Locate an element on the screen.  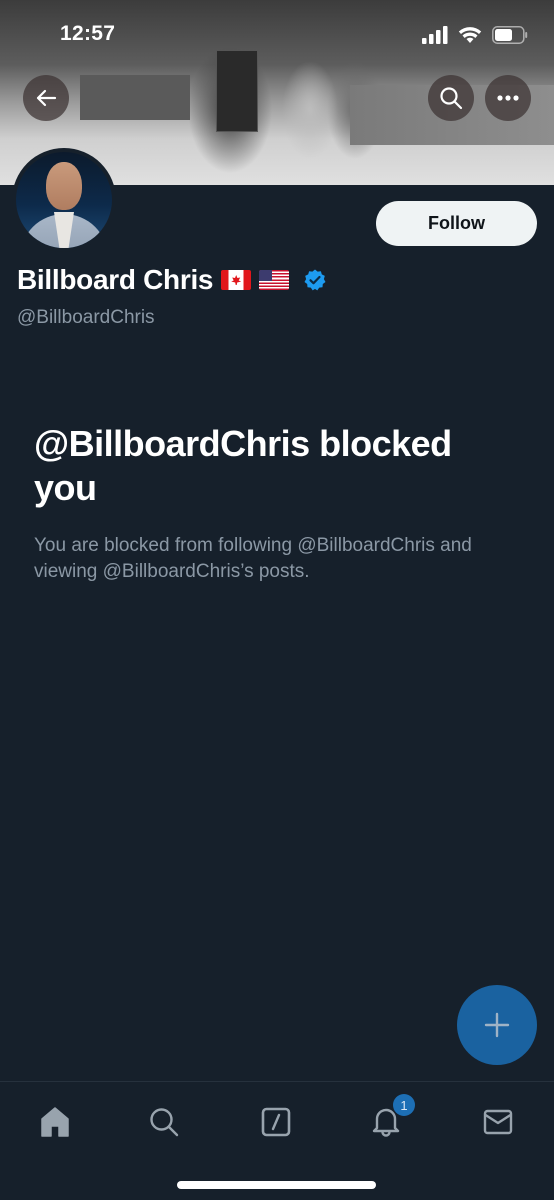
avatar is located at coordinates (64, 200).